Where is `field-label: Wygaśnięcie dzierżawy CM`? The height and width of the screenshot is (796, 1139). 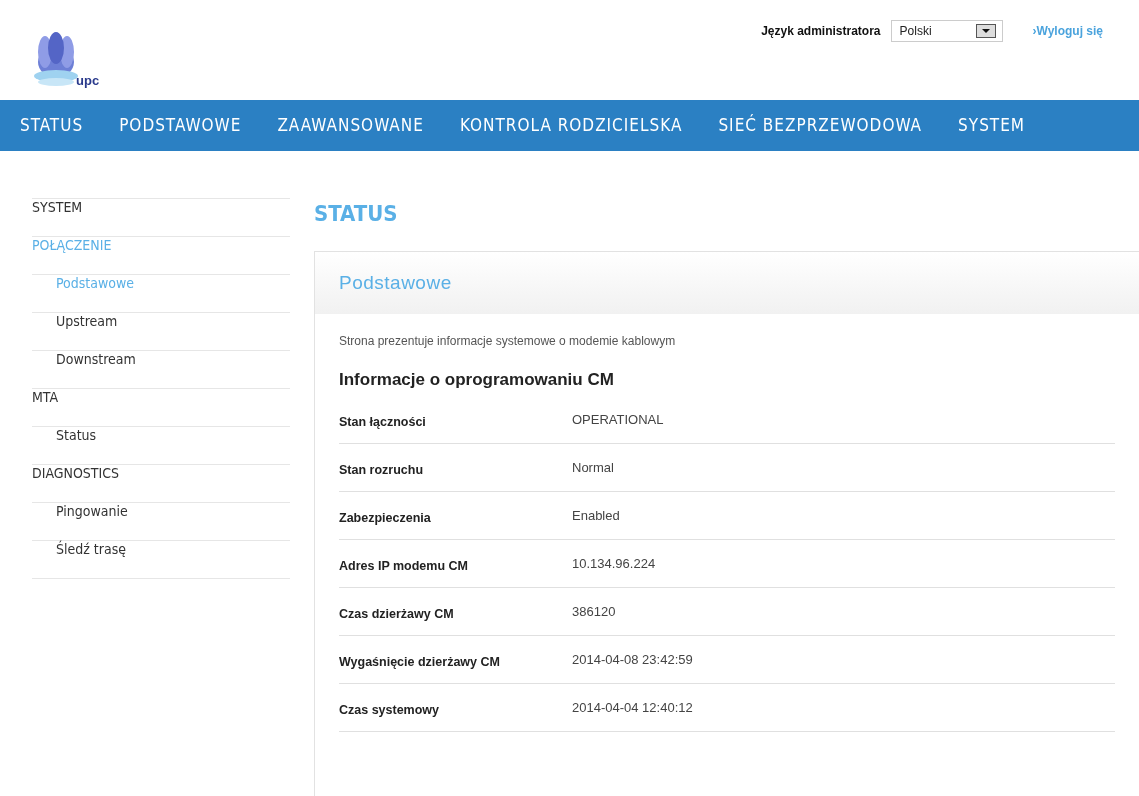 field-label: Wygaśnięcie dzierżawy CM is located at coordinates (420, 661).